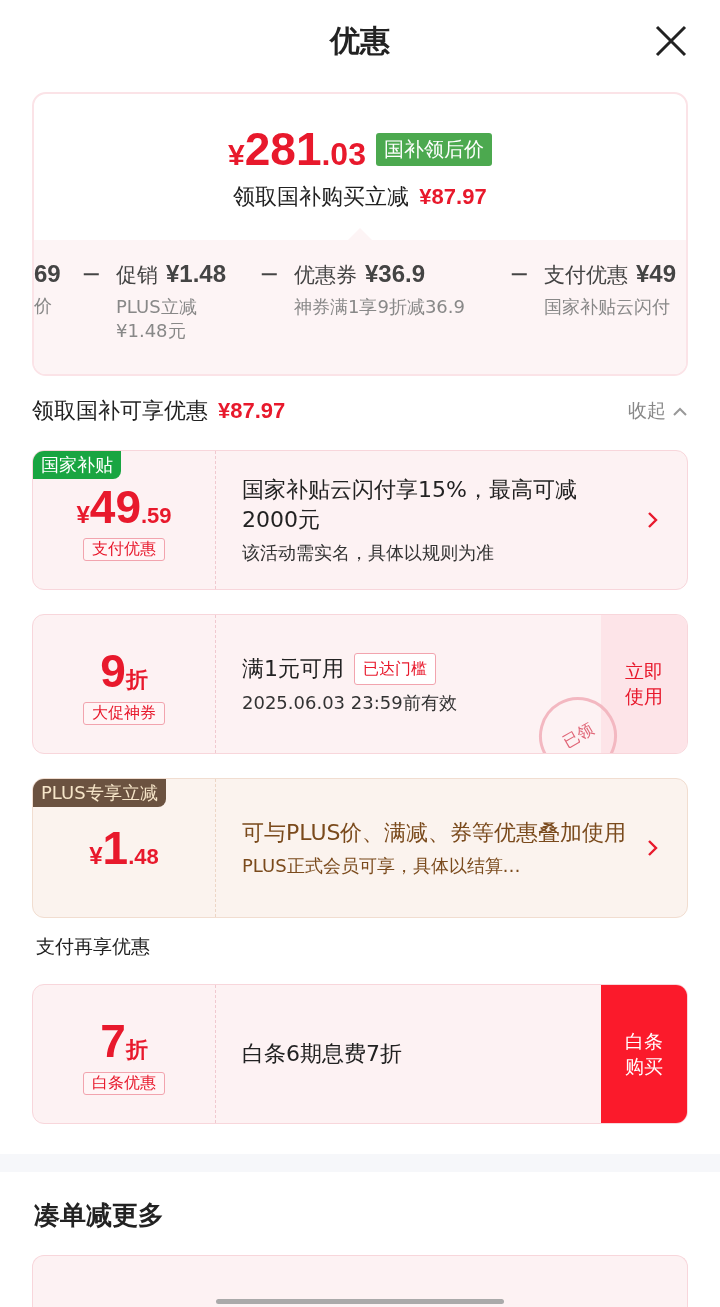  What do you see at coordinates (395, 274) in the screenshot?
I see `breakdown-amount: ¥36.9` at bounding box center [395, 274].